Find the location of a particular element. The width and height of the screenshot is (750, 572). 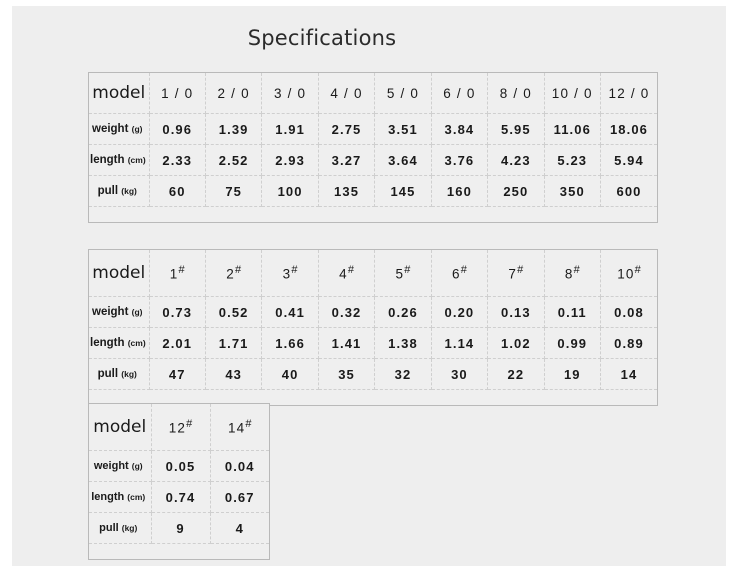

model-header-cell: 4 / 0 is located at coordinates (347, 93).